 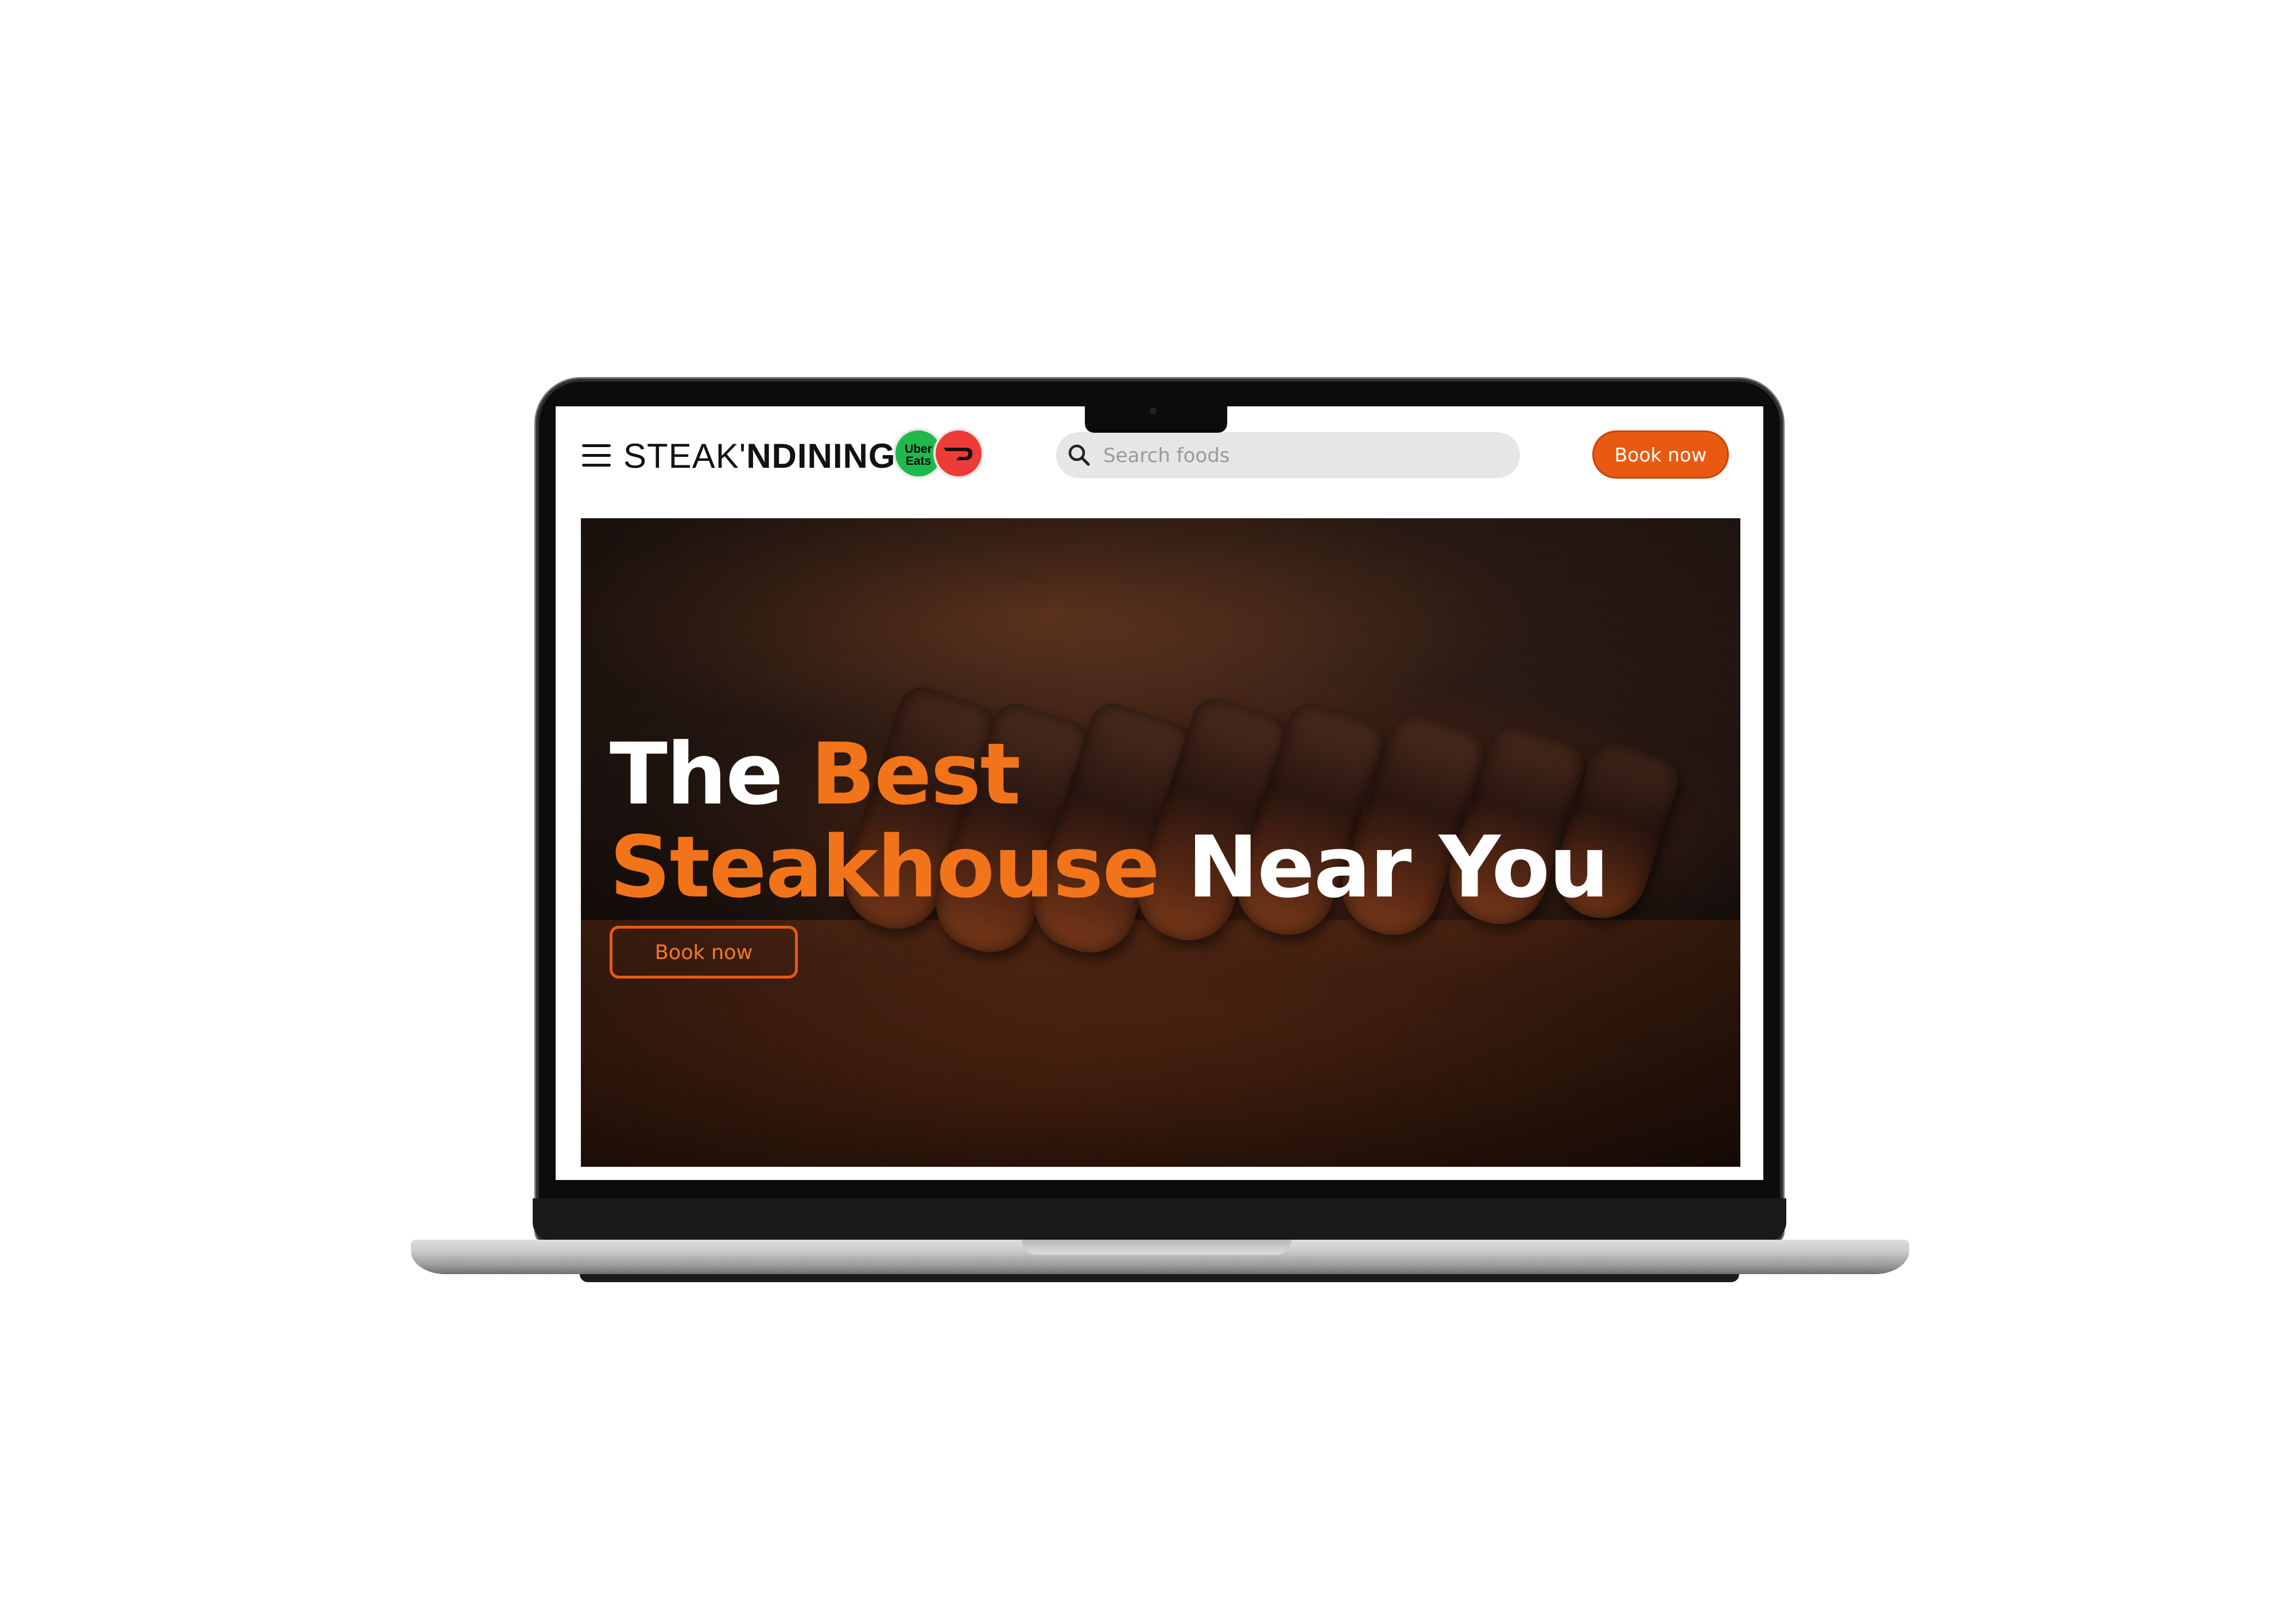 What do you see at coordinates (1159, 1219) in the screenshot?
I see `laptop-hinge` at bounding box center [1159, 1219].